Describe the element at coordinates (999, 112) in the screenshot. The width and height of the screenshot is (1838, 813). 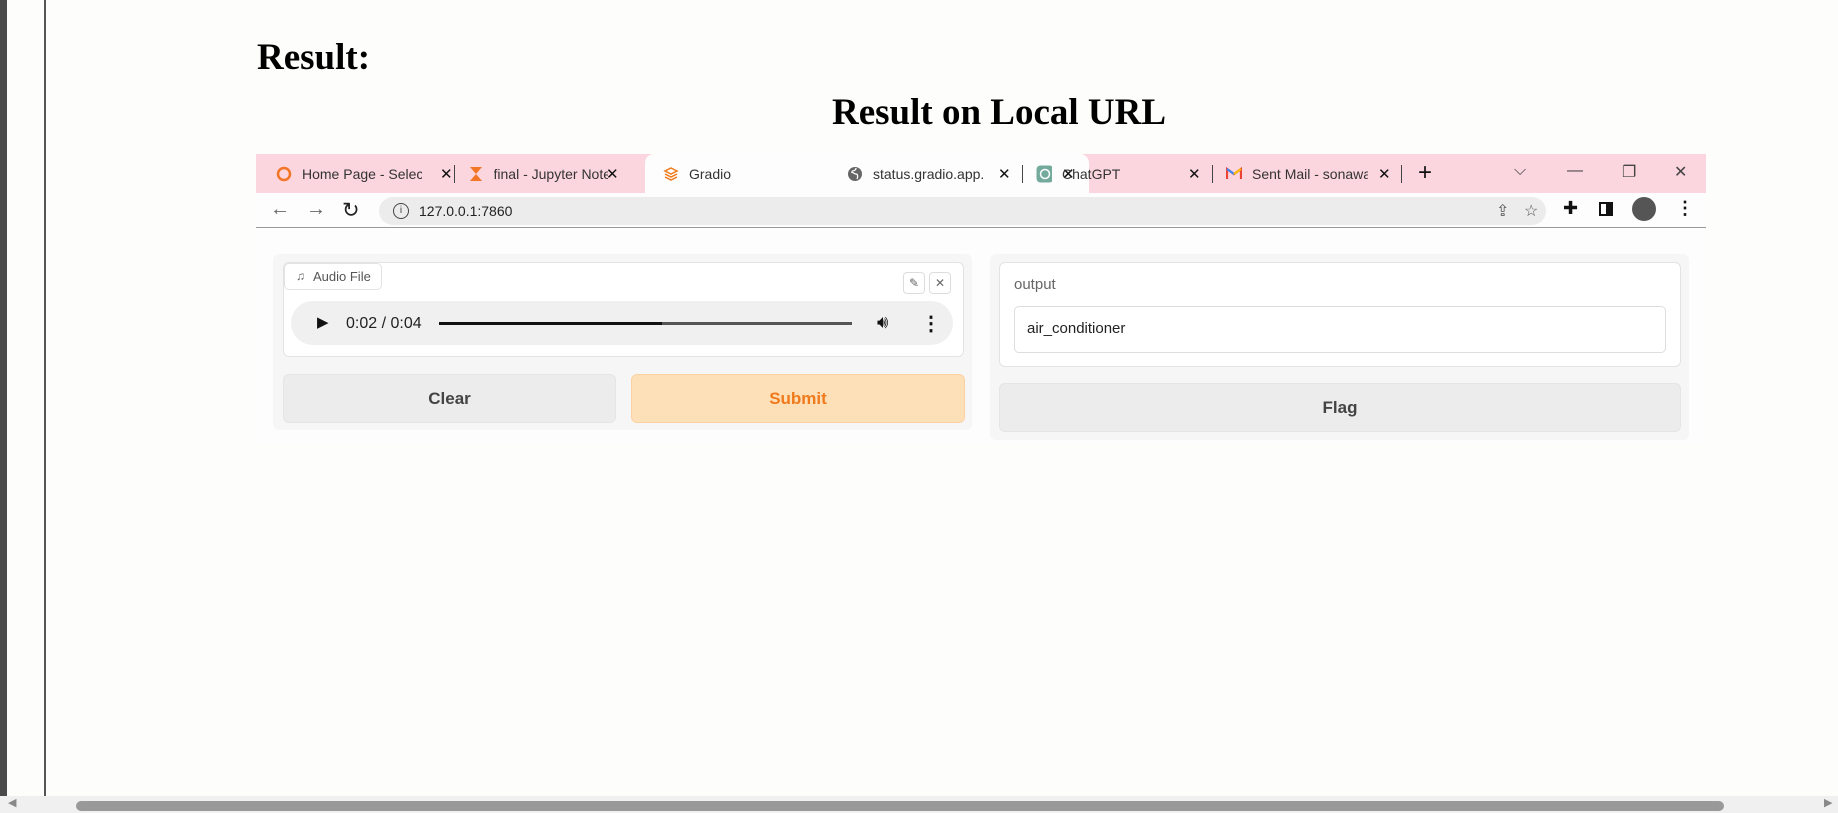
I see `local-url-heading: Result on Local URL` at that location.